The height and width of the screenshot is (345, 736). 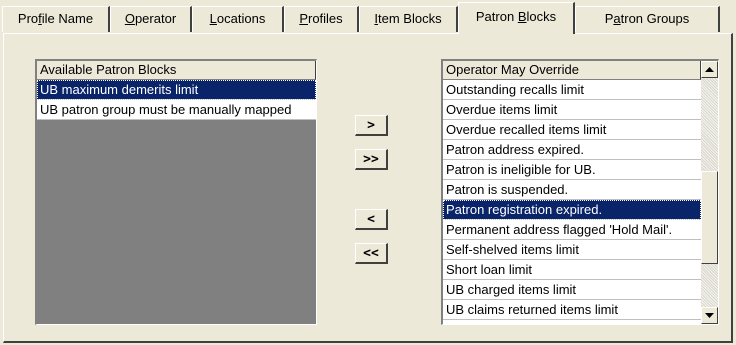 I want to click on list-item: Overdue recalled items limit, so click(x=572, y=130).